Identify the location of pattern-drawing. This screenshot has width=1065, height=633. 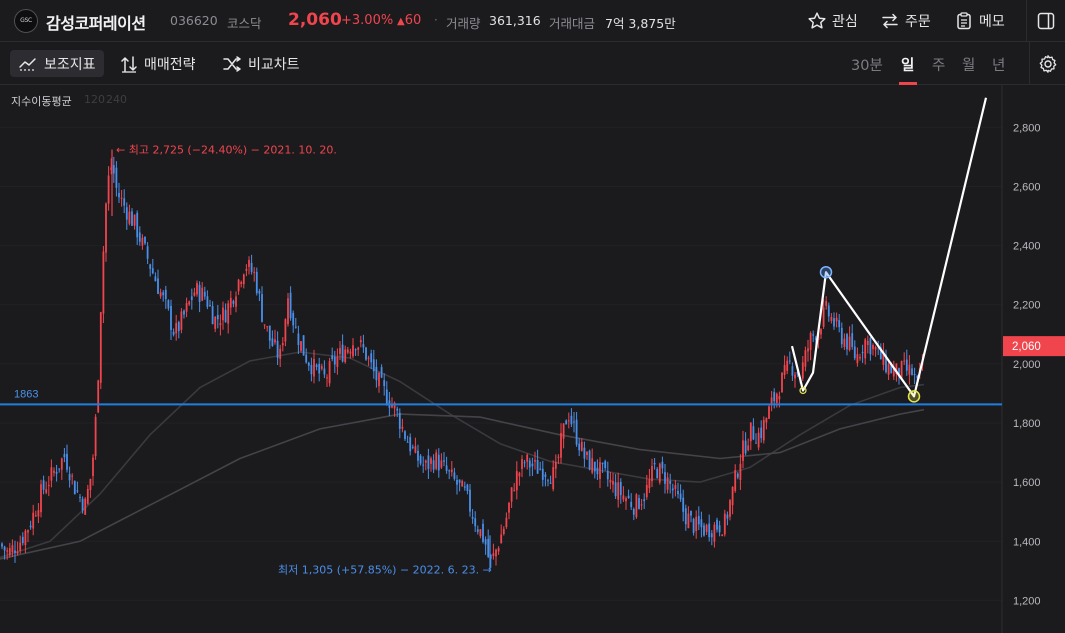
(889, 250).